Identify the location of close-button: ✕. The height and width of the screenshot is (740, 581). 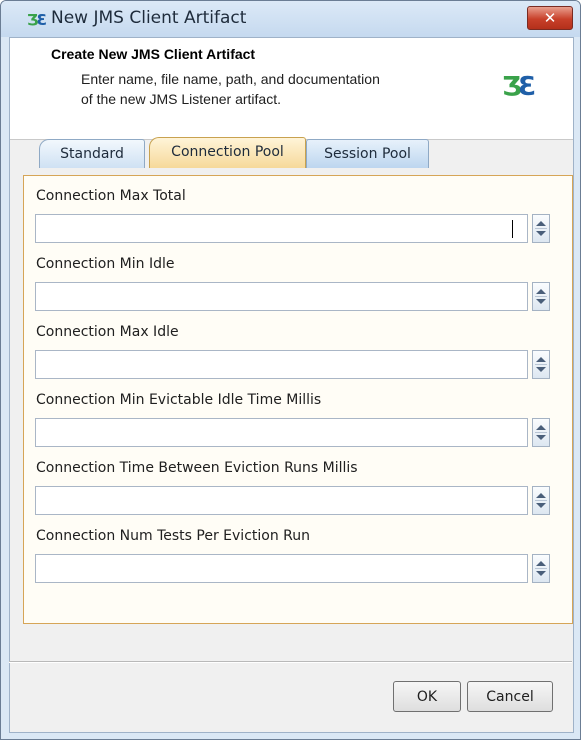
(550, 18).